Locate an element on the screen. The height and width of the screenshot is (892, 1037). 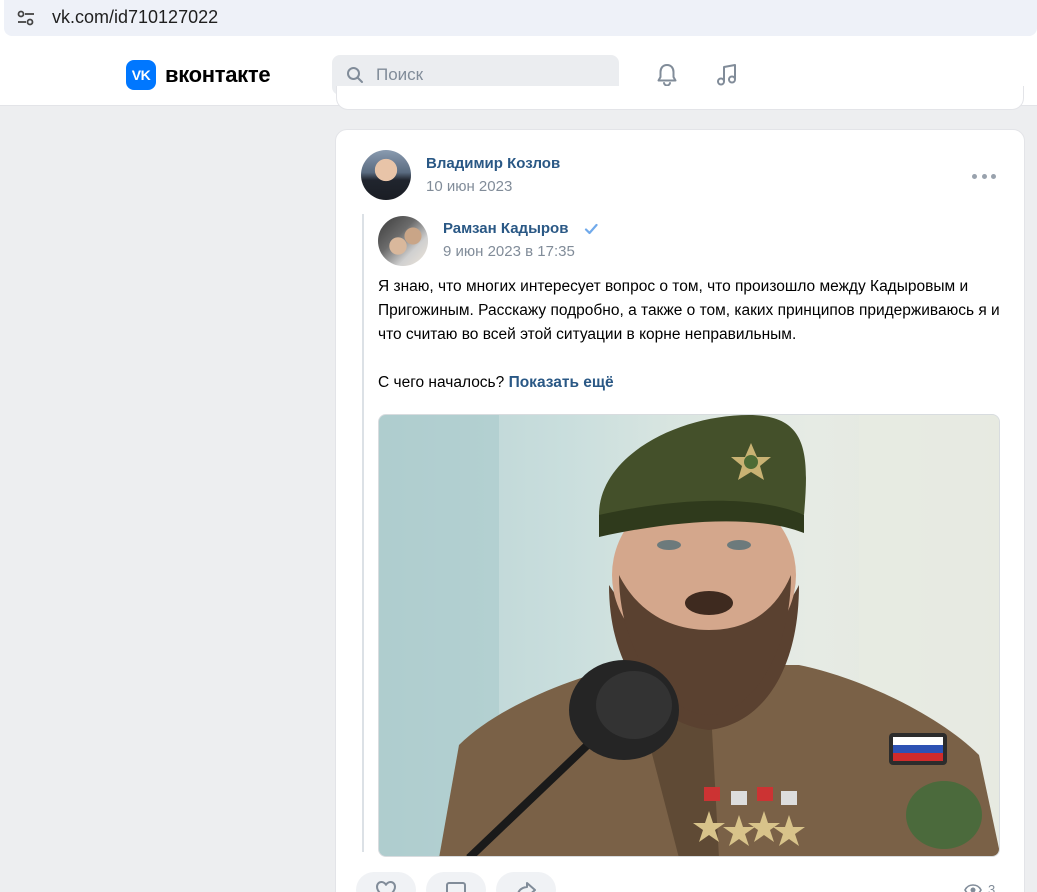
bell-icon is located at coordinates (667, 75).